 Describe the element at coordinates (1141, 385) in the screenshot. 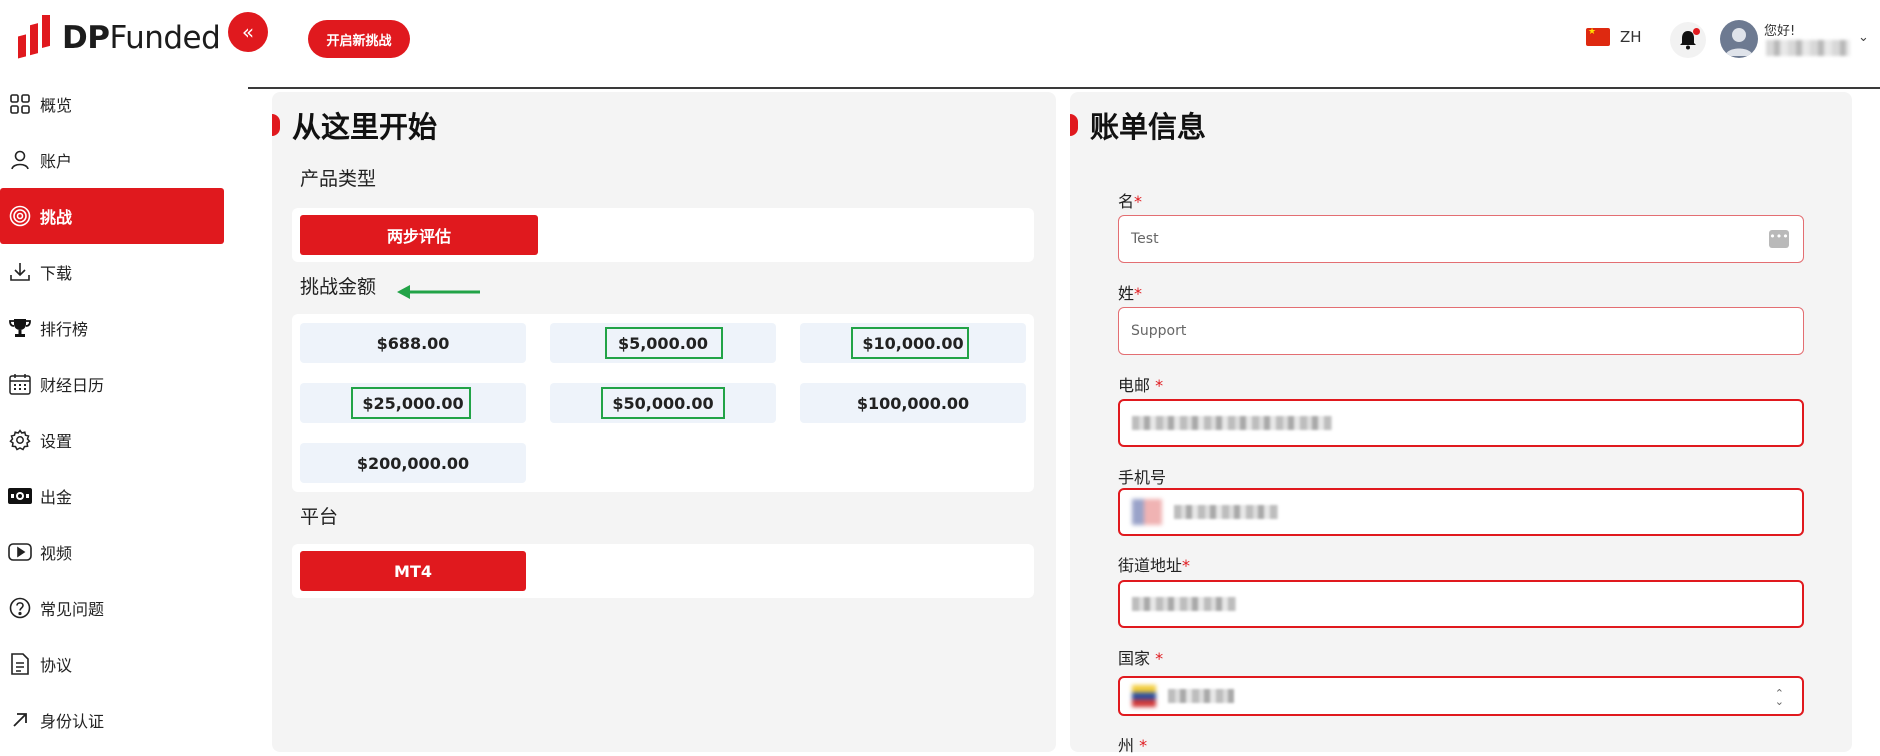

I see `email-label: 电邮 *` at that location.